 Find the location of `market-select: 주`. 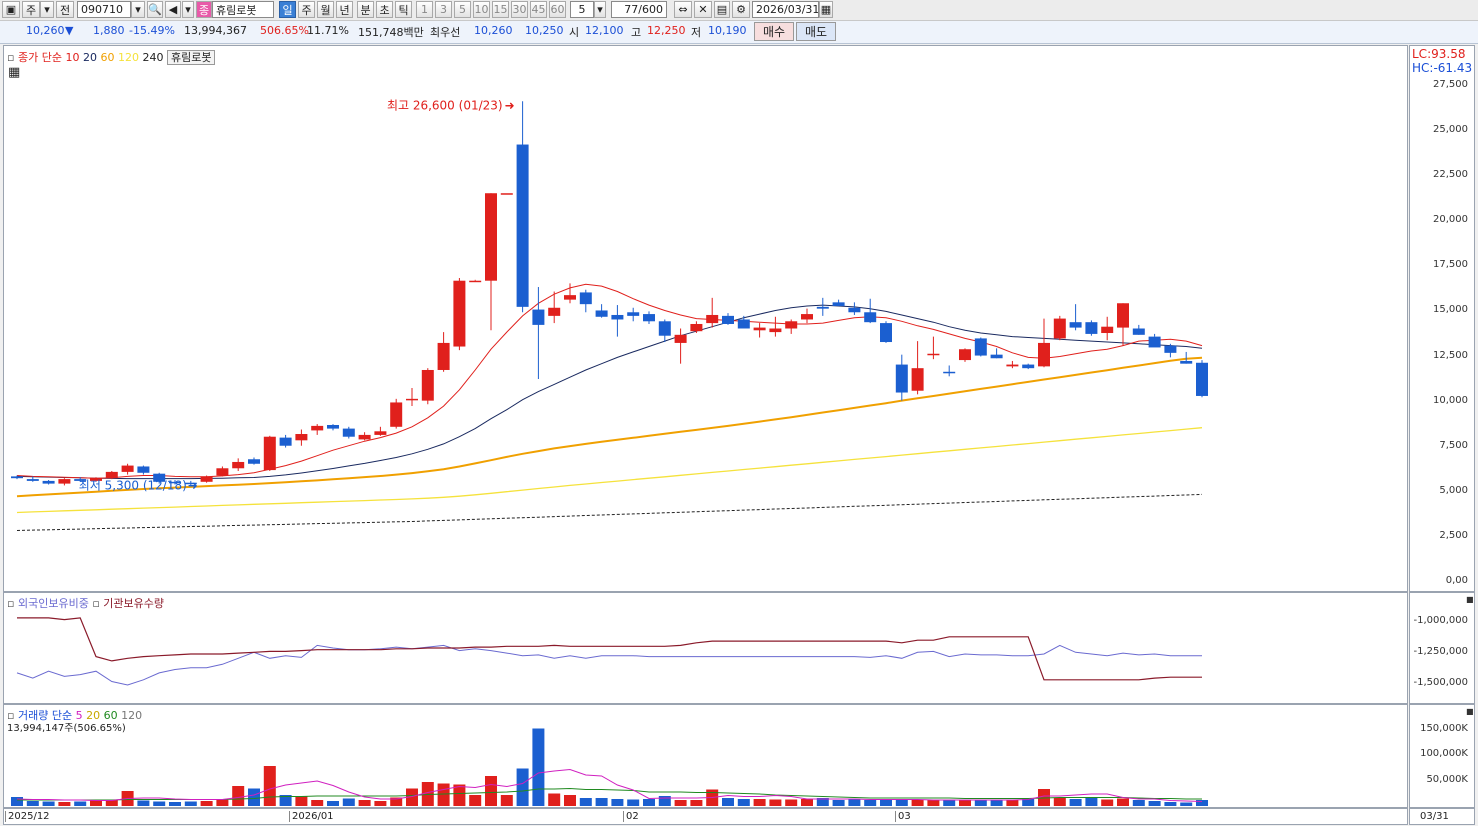

market-select: 주 is located at coordinates (31, 9).